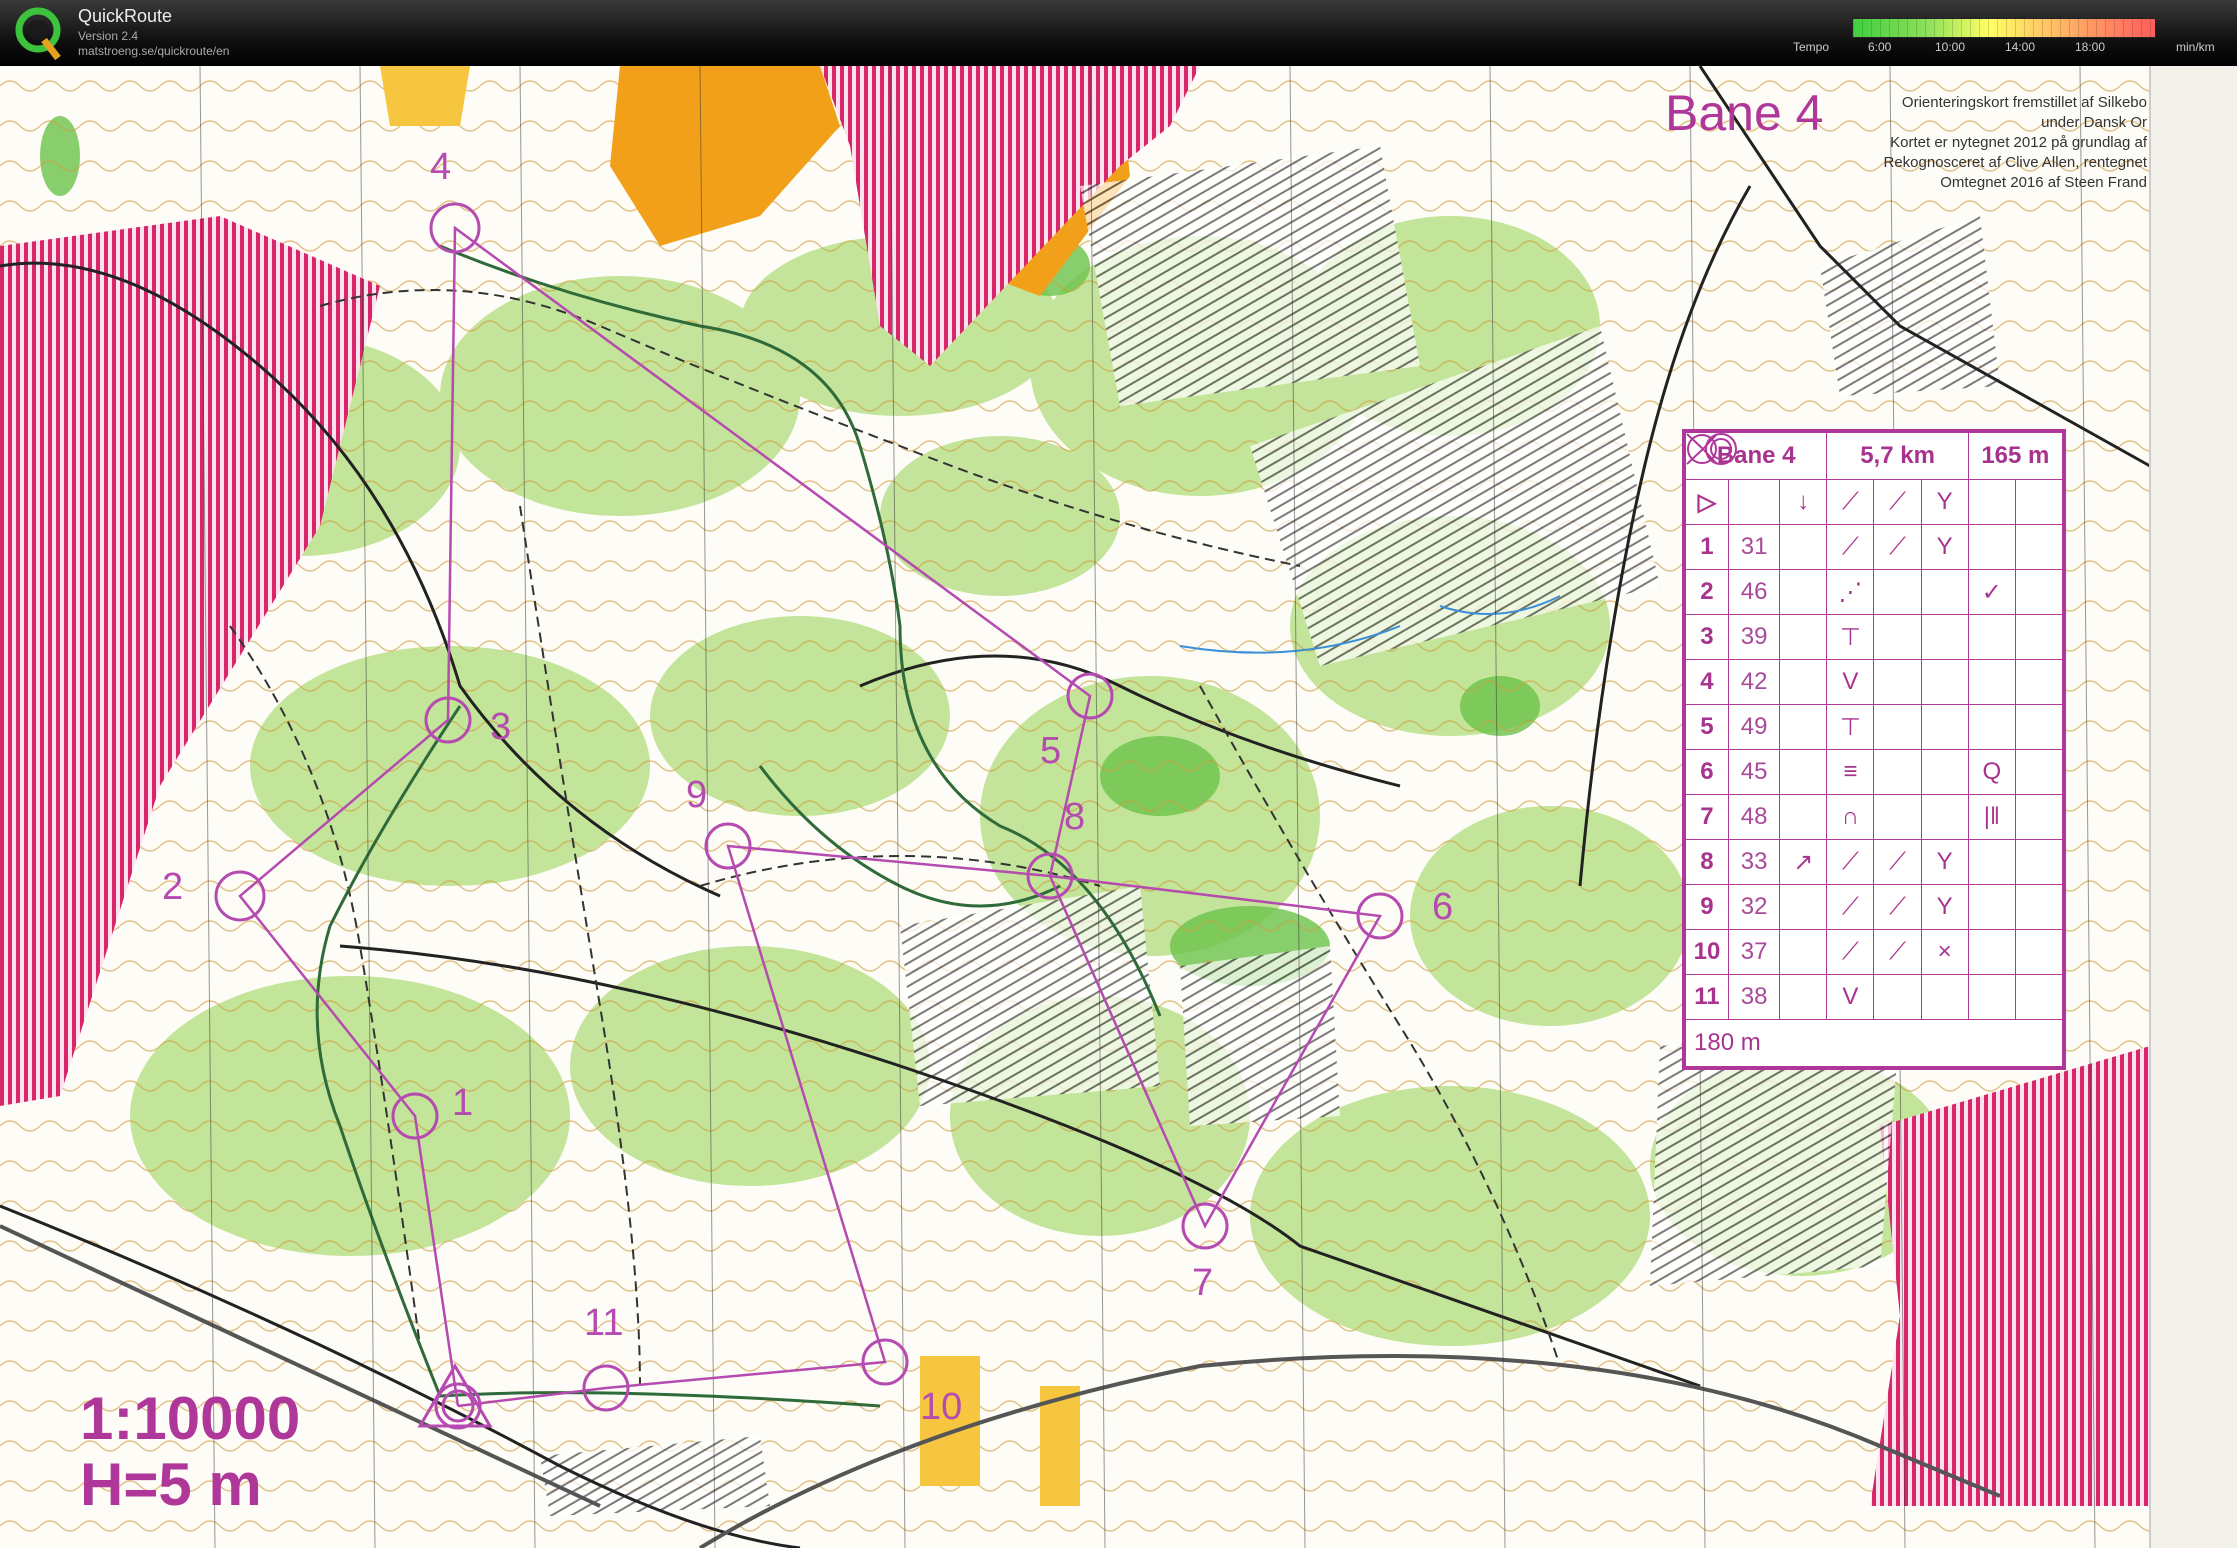 This screenshot has width=2237, height=1548. I want to click on start-triangle-icon: ▷, so click(1707, 502).